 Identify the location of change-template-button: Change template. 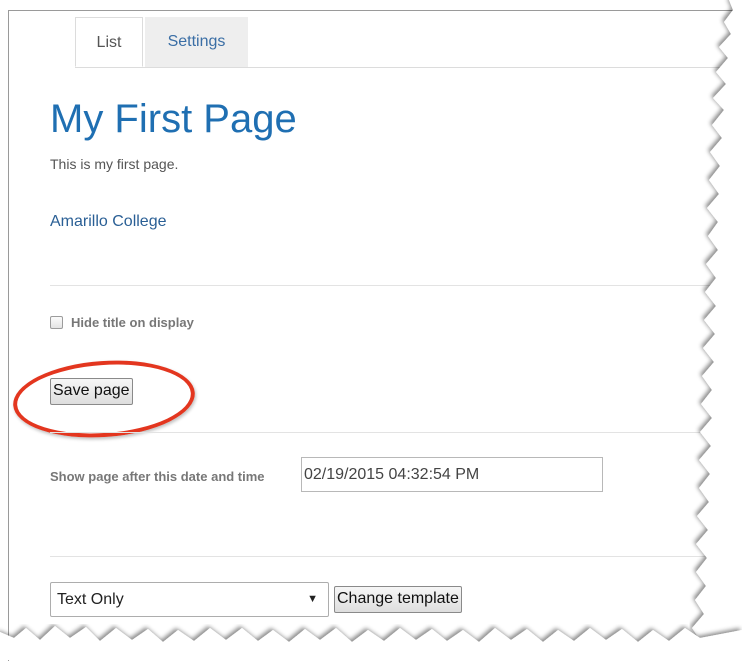
(398, 599).